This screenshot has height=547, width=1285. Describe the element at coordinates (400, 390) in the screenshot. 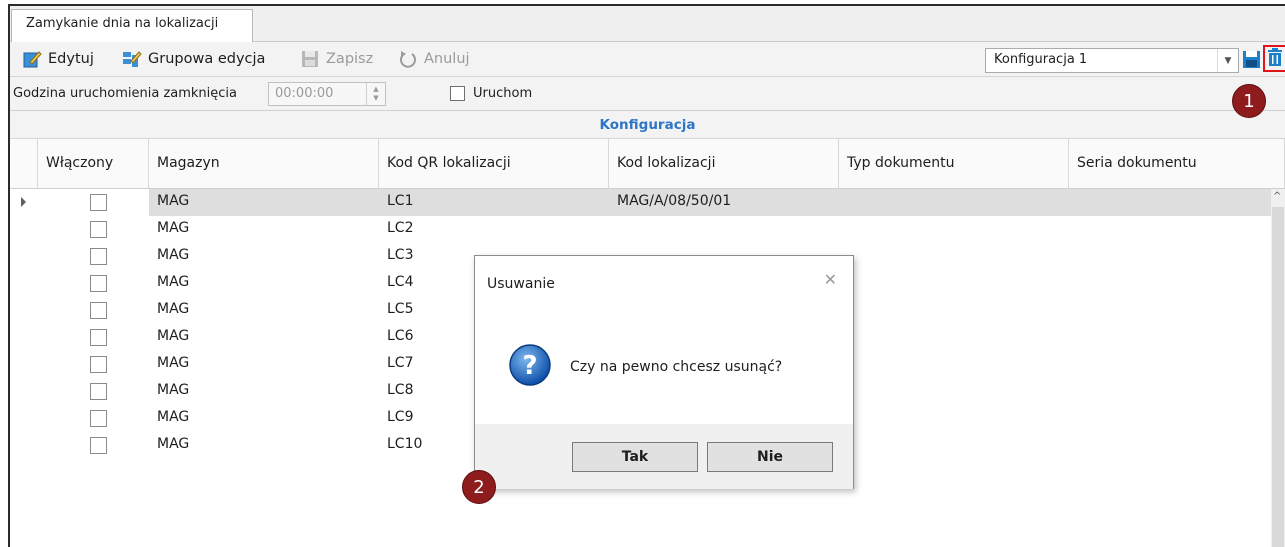

I see `cell-kod-qr: LC8` at that location.